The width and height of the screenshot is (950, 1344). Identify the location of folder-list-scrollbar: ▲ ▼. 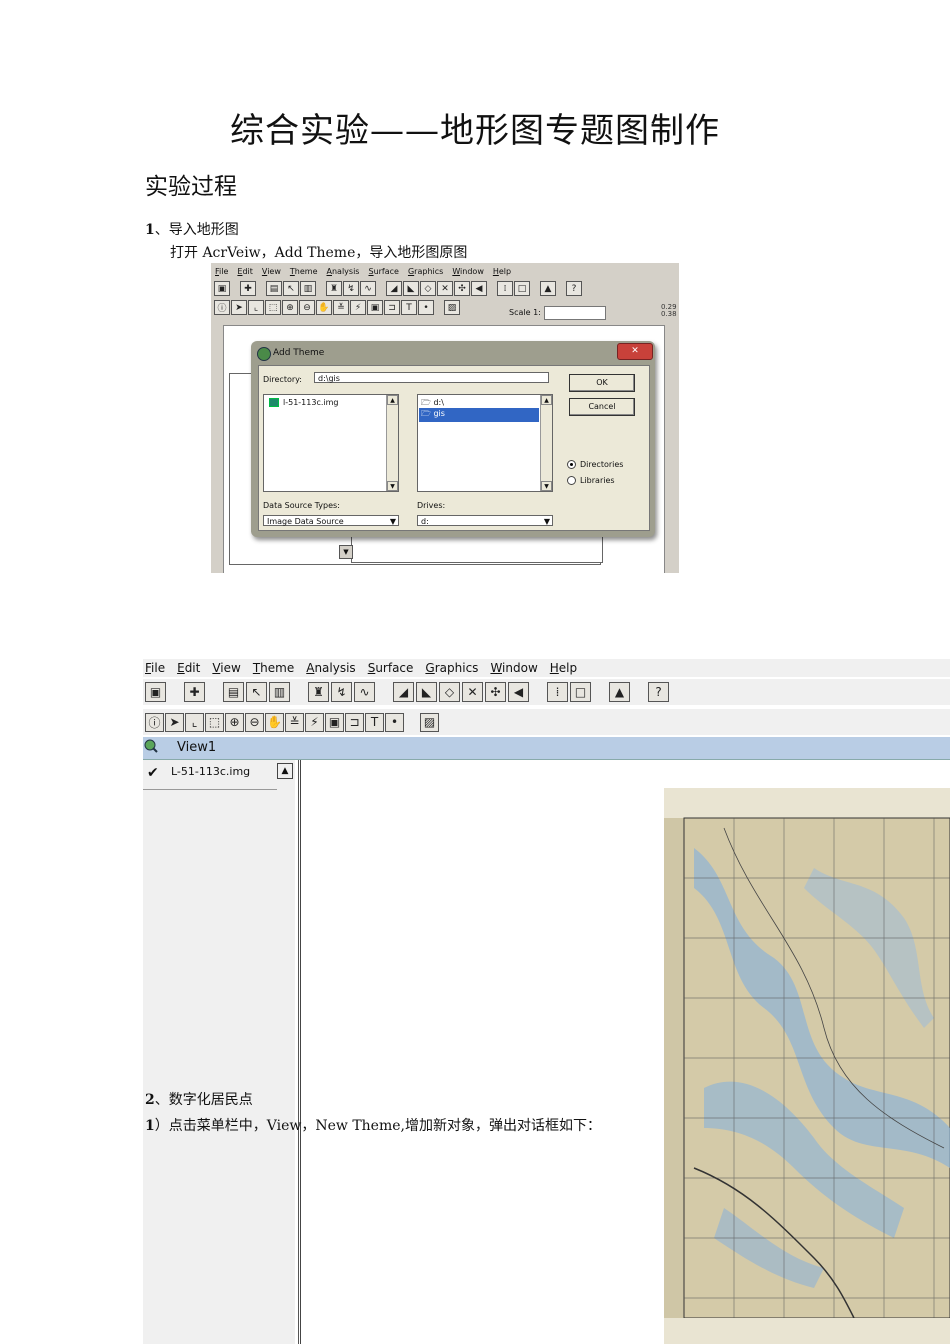
(546, 443).